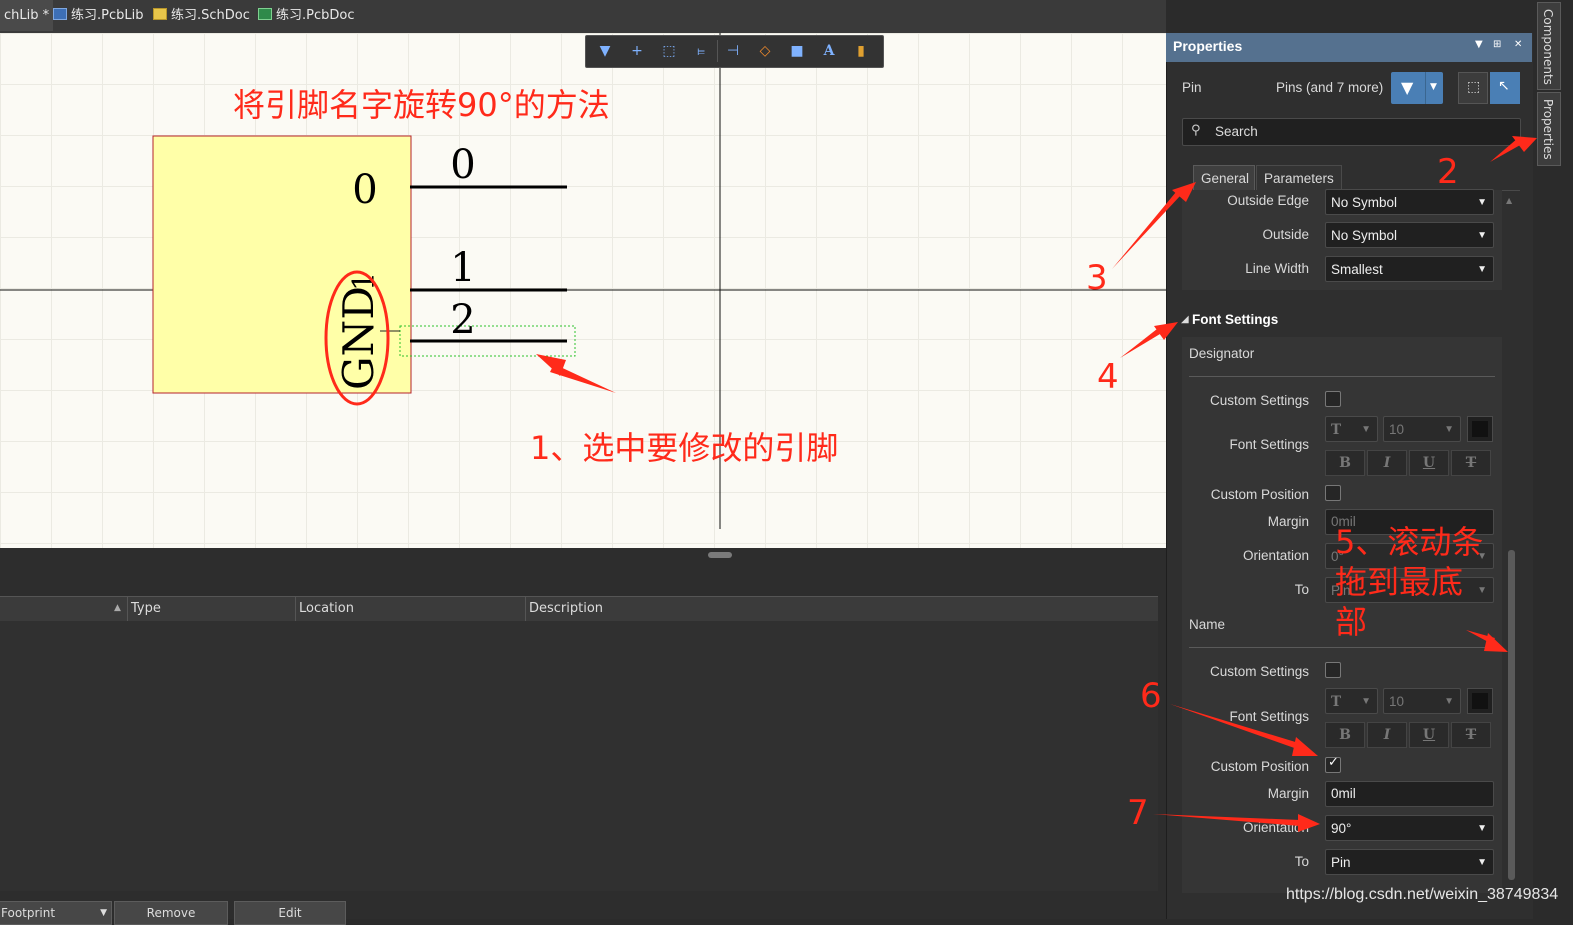 This screenshot has height=925, width=1573. Describe the element at coordinates (1333, 764) in the screenshot. I see `name-custom-position-checkbox: ✓` at that location.